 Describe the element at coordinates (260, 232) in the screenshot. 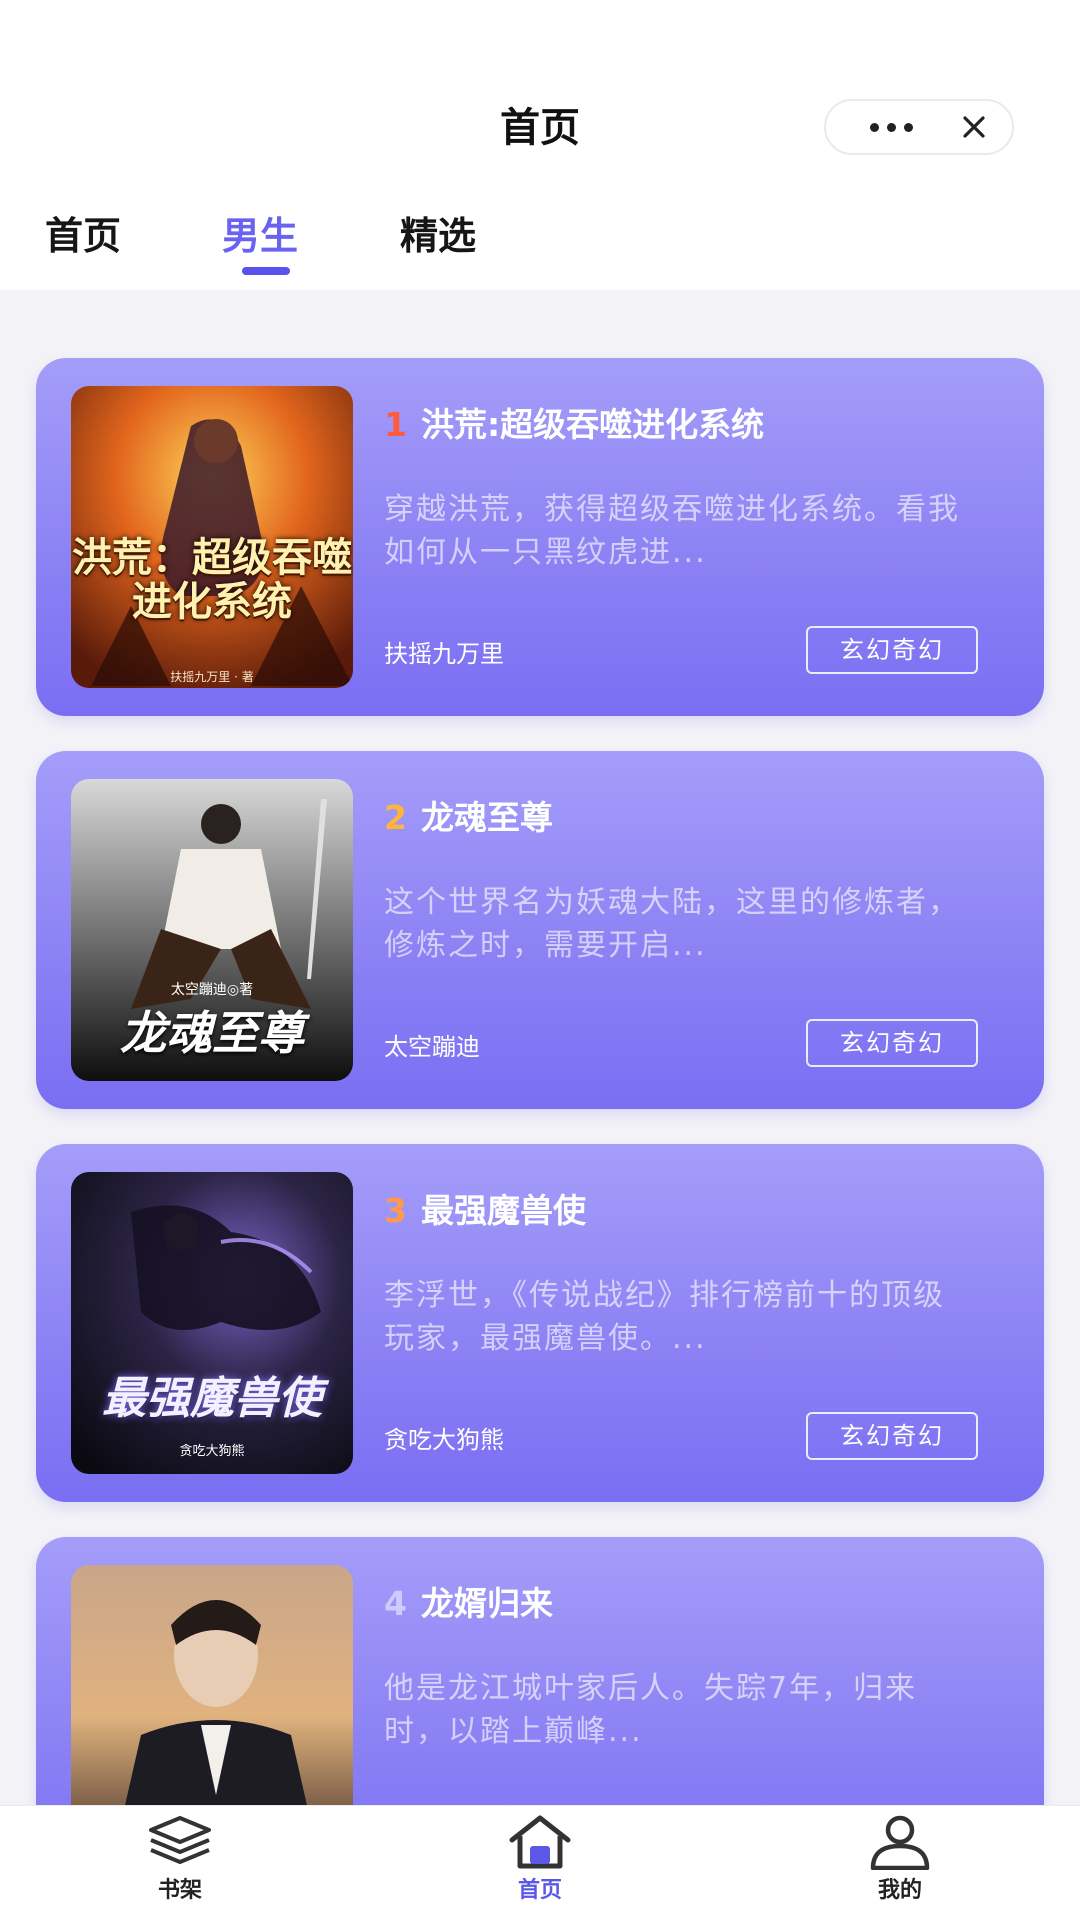

I see `tab-male: 男生` at that location.